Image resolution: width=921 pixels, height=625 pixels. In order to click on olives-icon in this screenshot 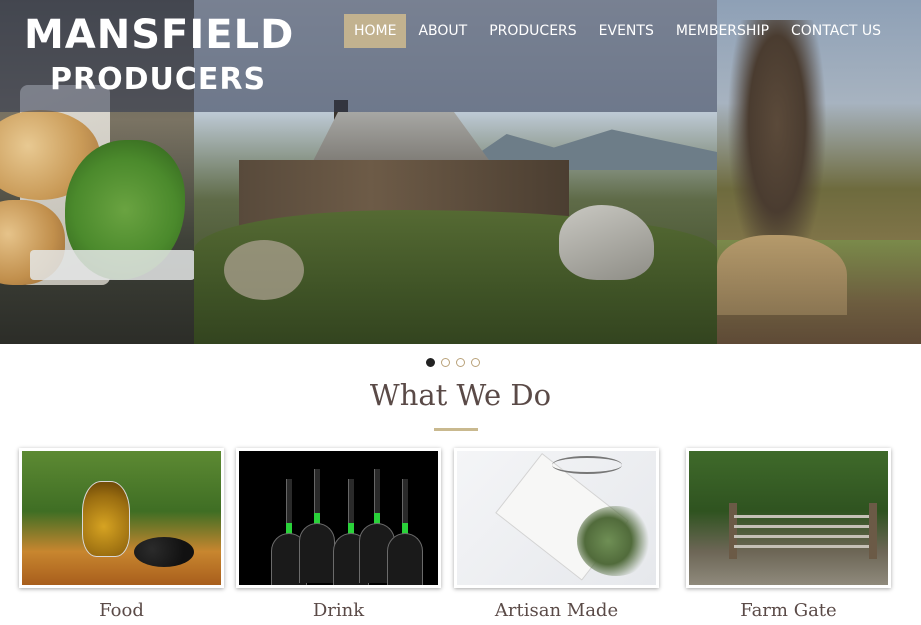, I will do `click(164, 552)`.